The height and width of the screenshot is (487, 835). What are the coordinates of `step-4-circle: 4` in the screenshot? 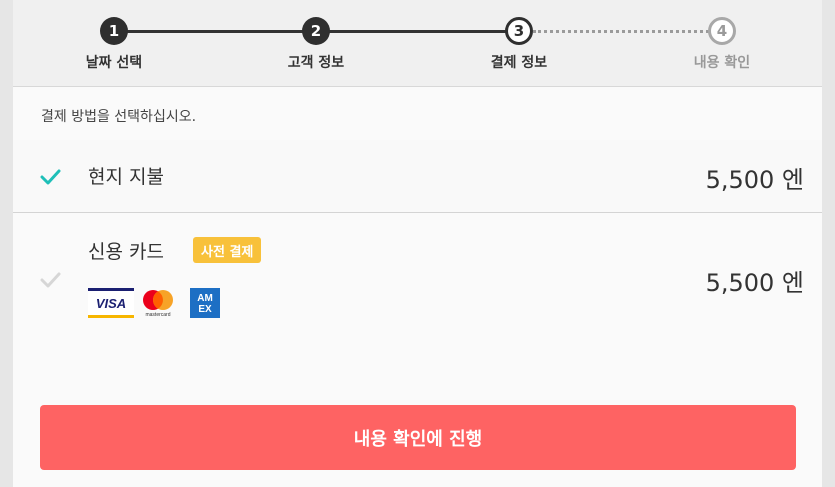 It's located at (722, 31).